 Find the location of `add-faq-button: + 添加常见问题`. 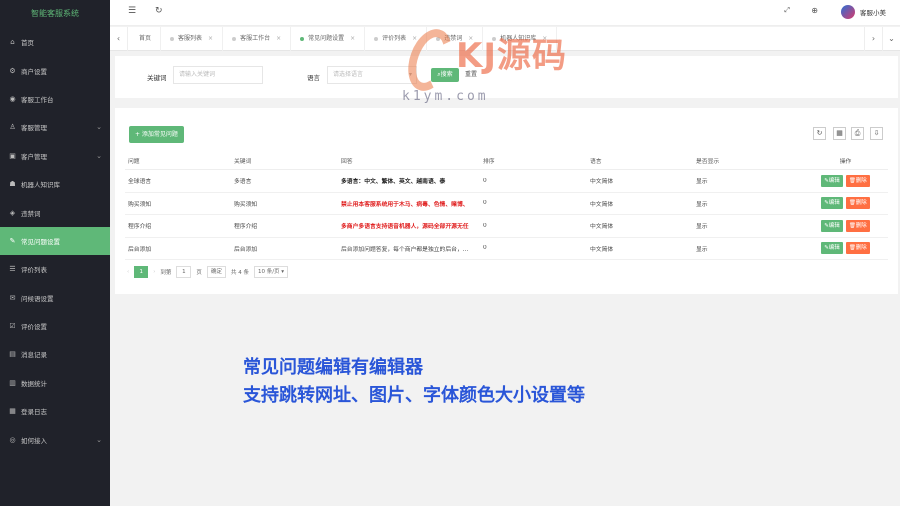

add-faq-button: + 添加常见问题 is located at coordinates (156, 134).